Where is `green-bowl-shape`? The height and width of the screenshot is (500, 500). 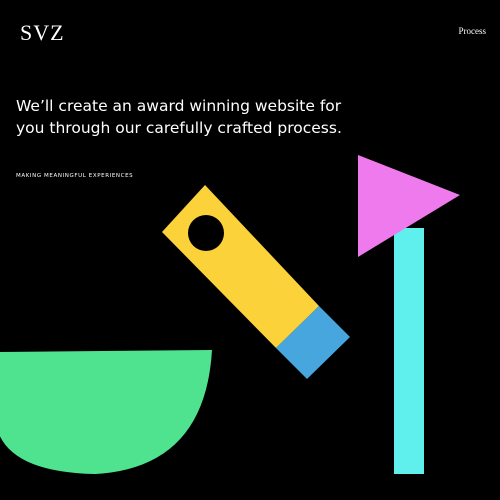
green-bowl-shape is located at coordinates (106, 412).